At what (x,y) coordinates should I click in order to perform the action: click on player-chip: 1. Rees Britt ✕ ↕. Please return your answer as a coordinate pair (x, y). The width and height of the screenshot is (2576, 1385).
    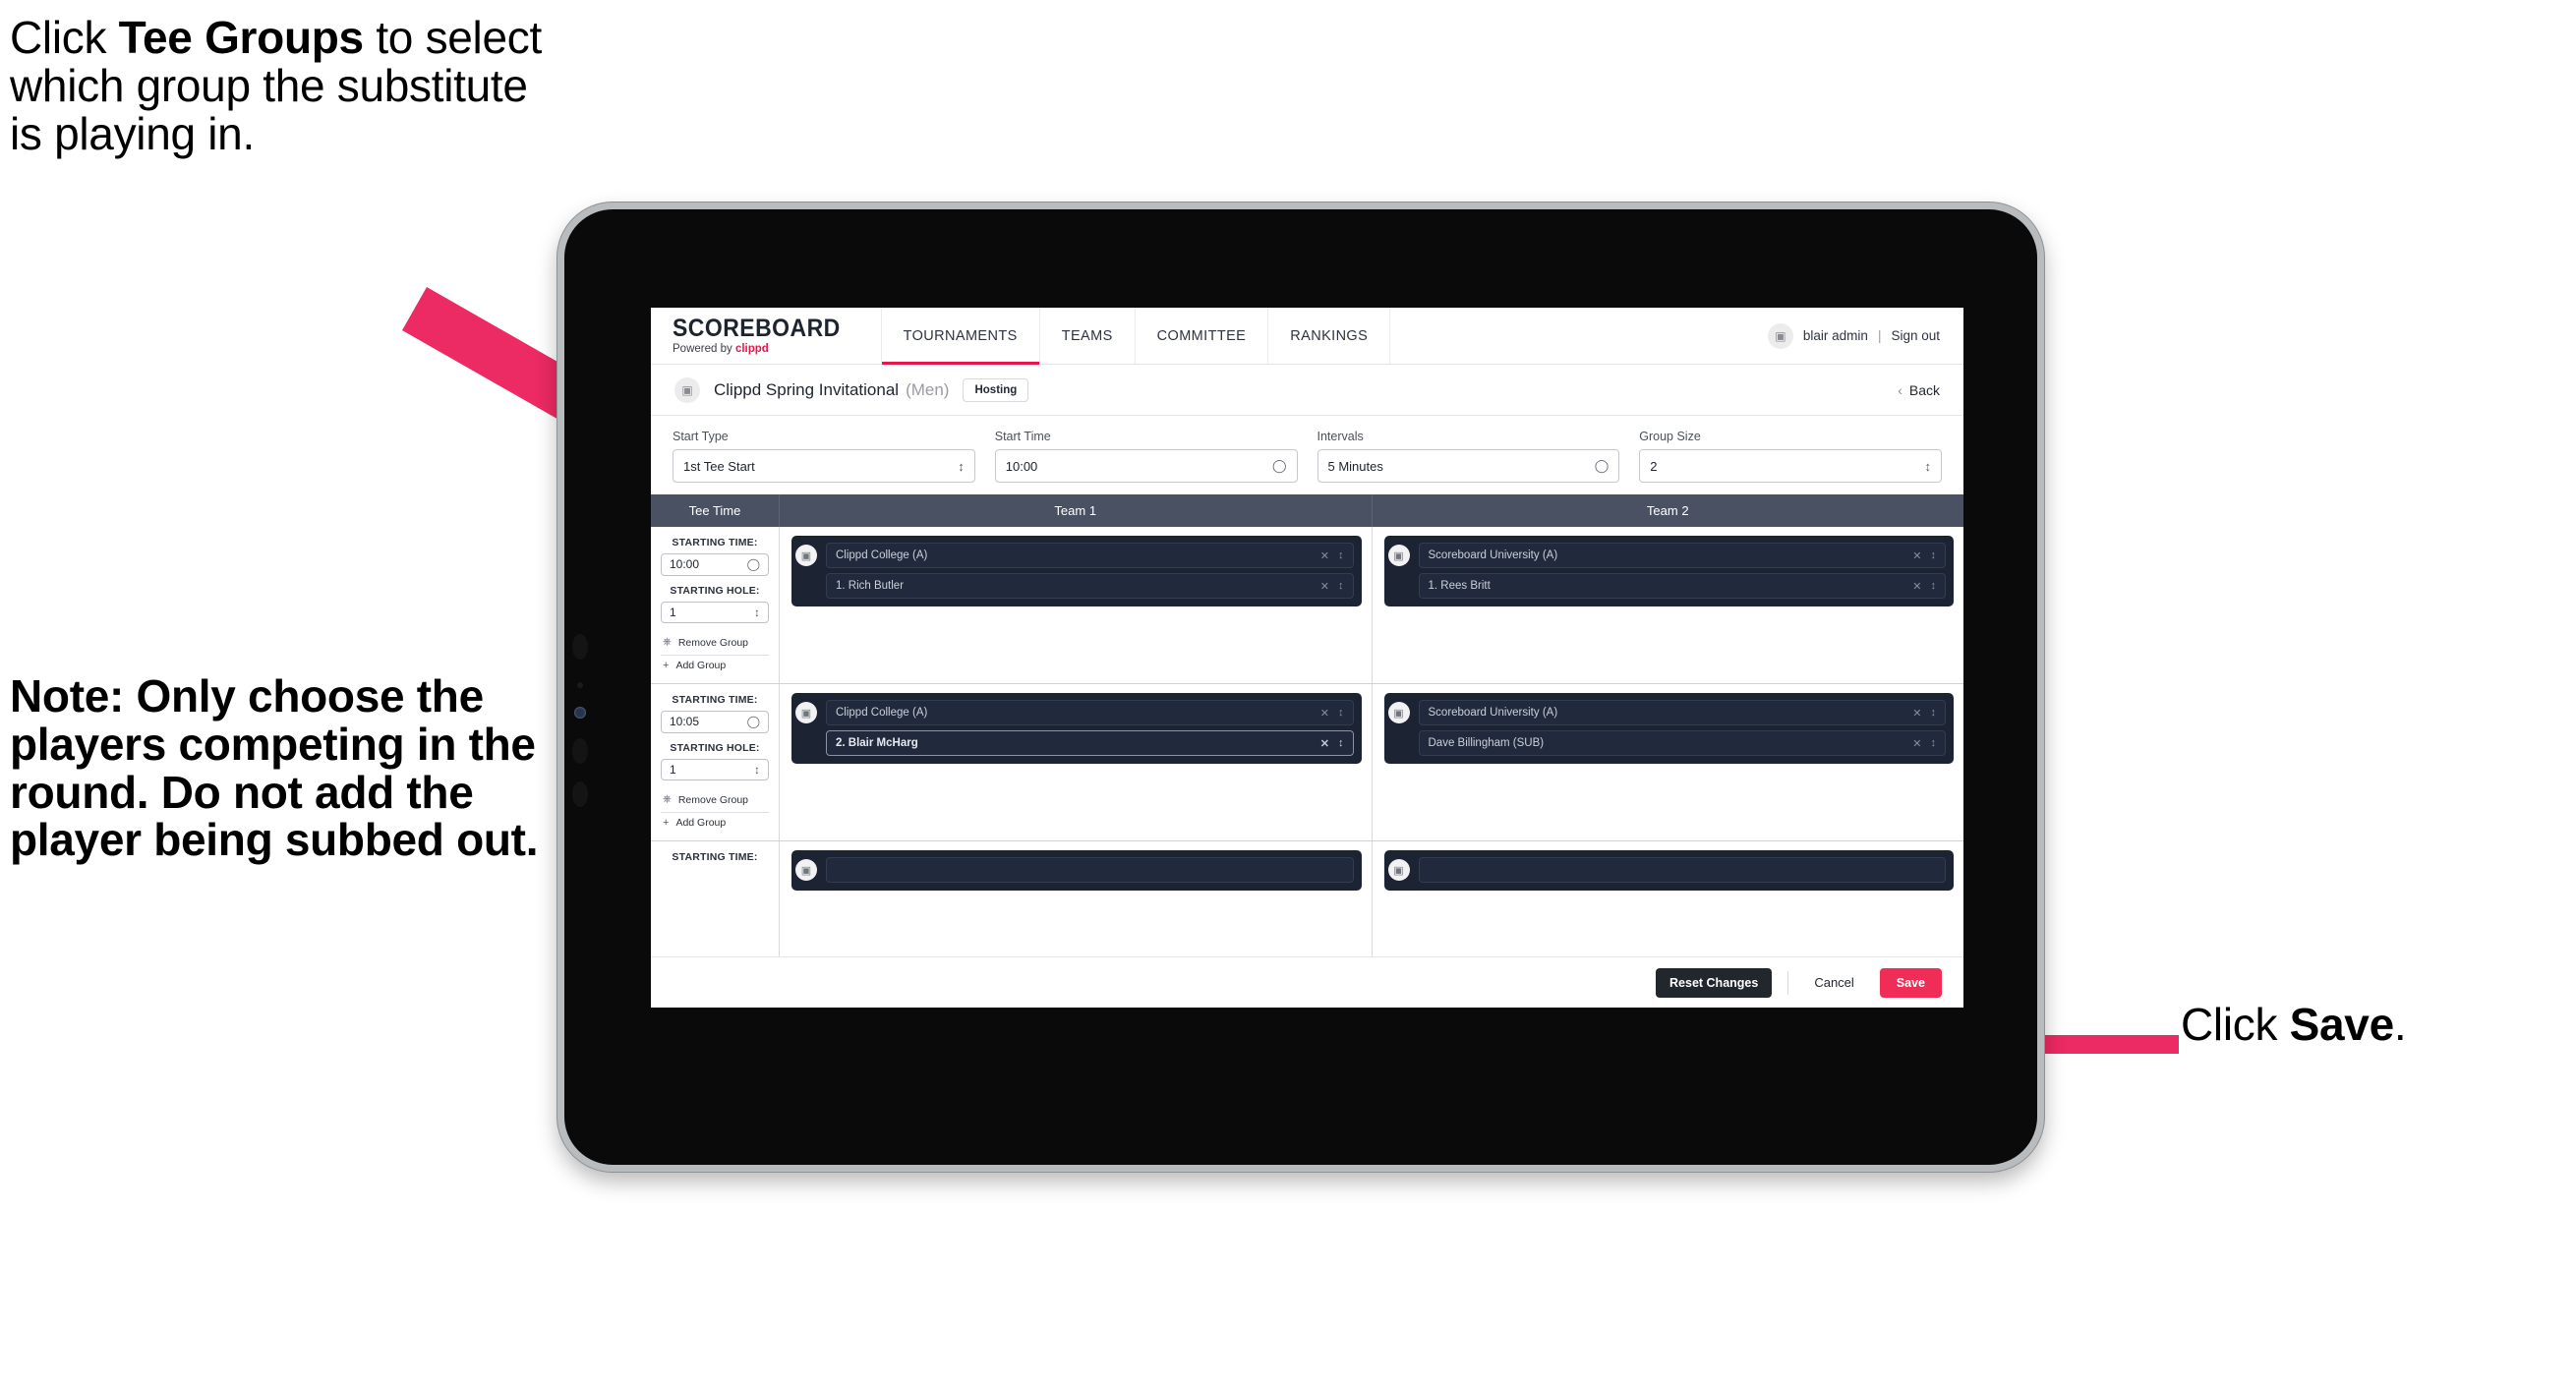
    Looking at the image, I should click on (1682, 586).